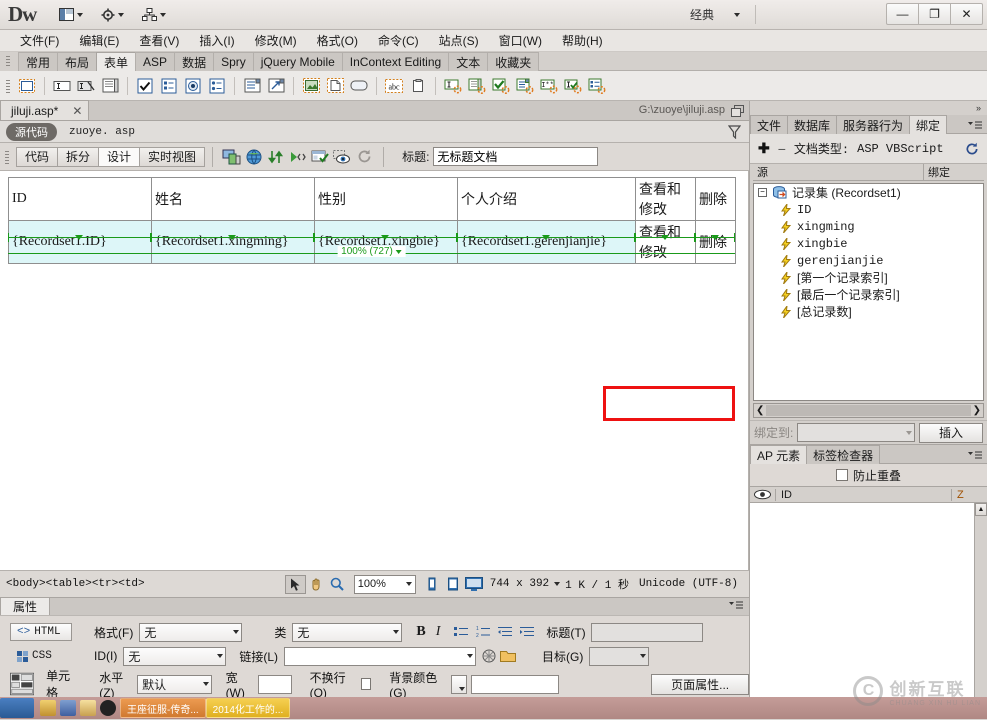  What do you see at coordinates (276, 157) in the screenshot?
I see `file-transfer-icon` at bounding box center [276, 157].